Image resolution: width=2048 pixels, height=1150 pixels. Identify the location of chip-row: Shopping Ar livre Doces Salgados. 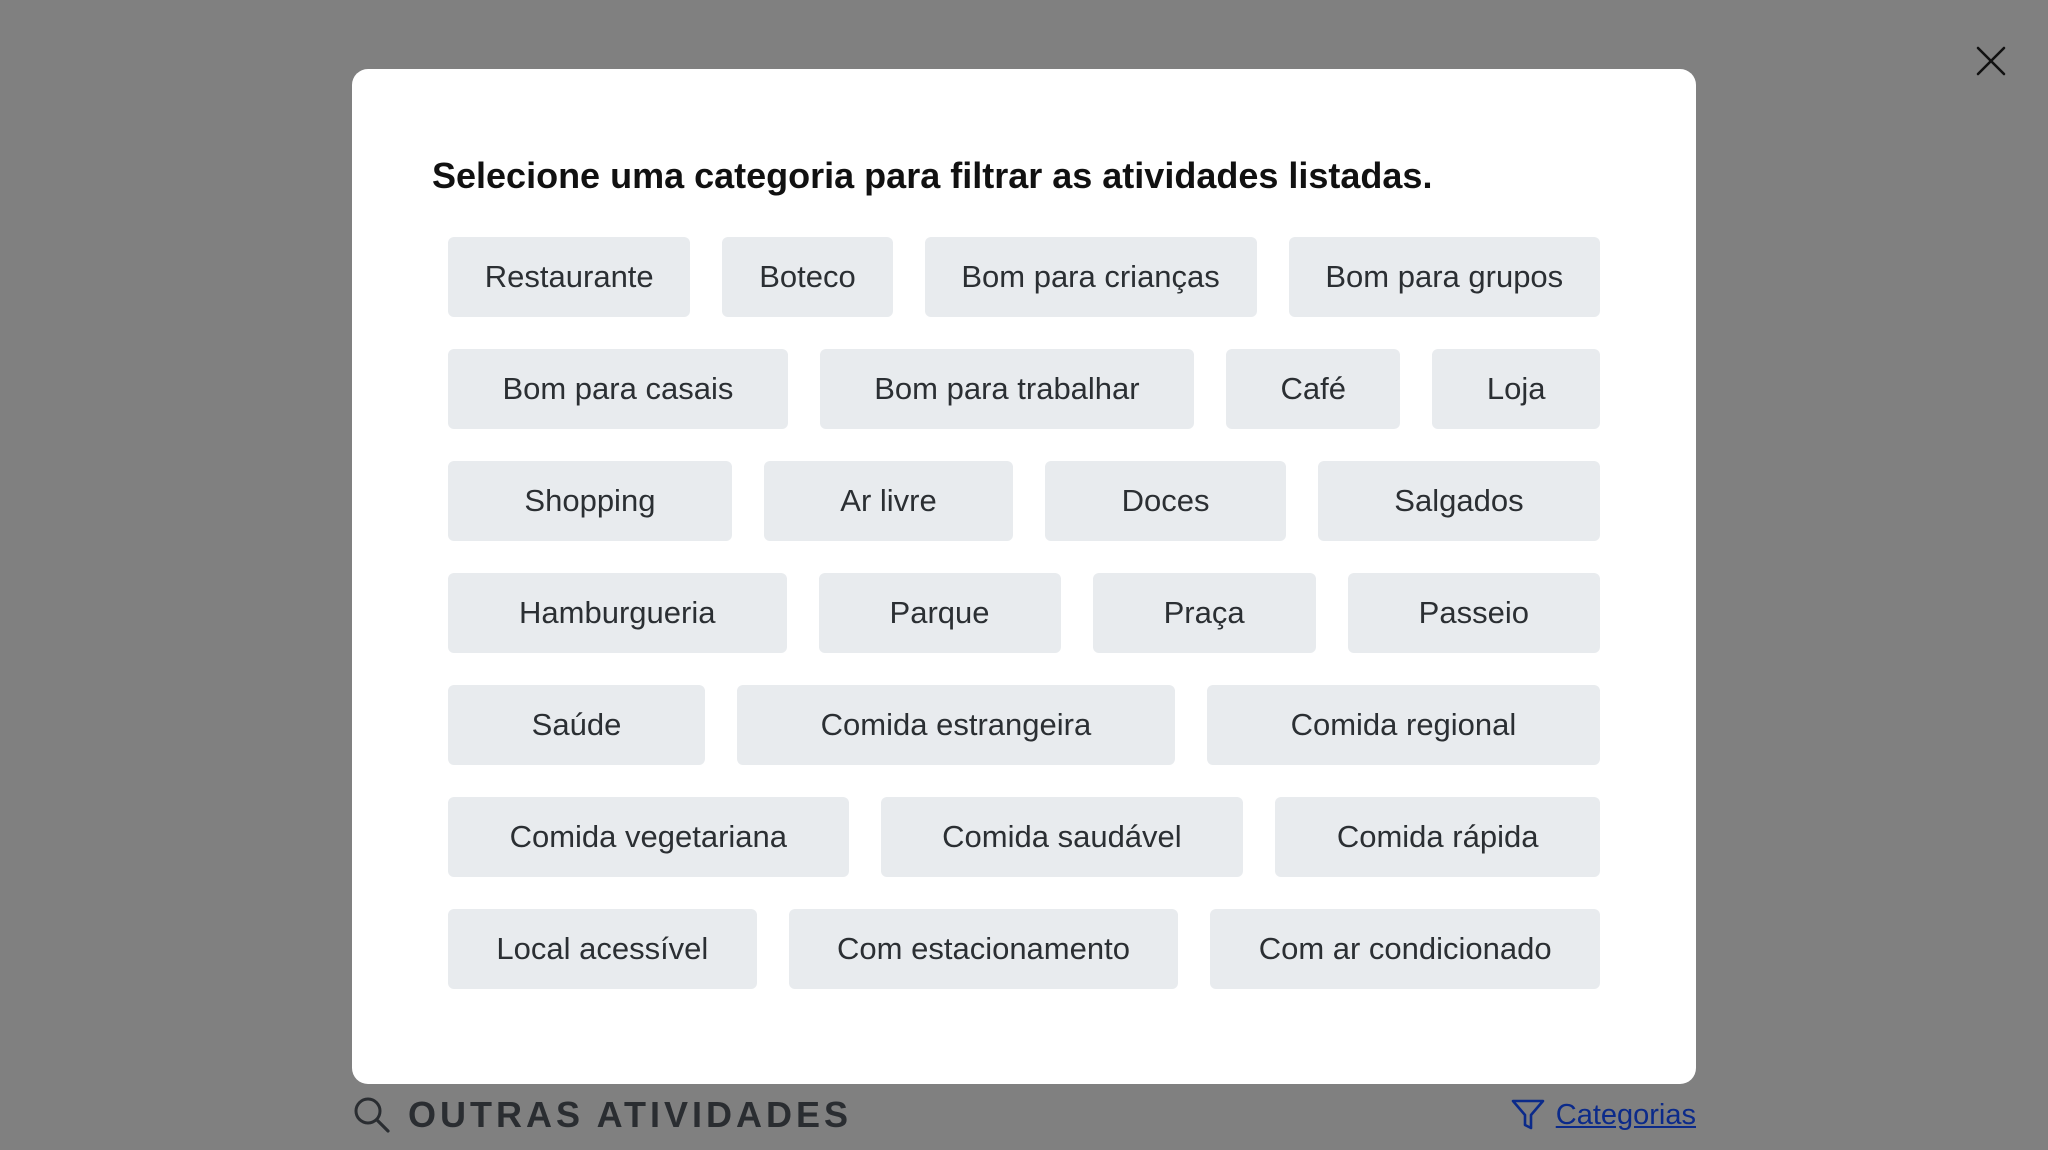
(1024, 501).